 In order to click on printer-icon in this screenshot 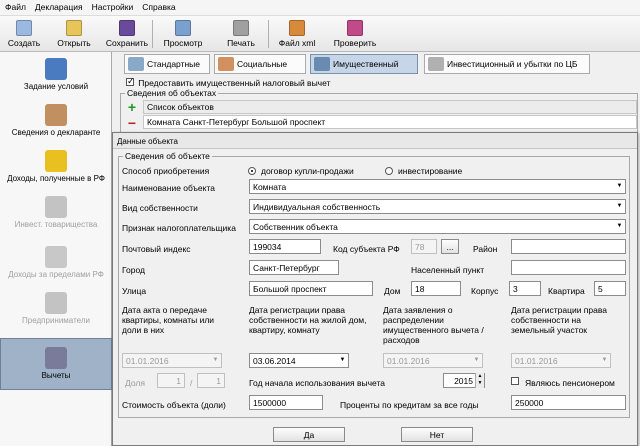, I will do `click(241, 28)`.